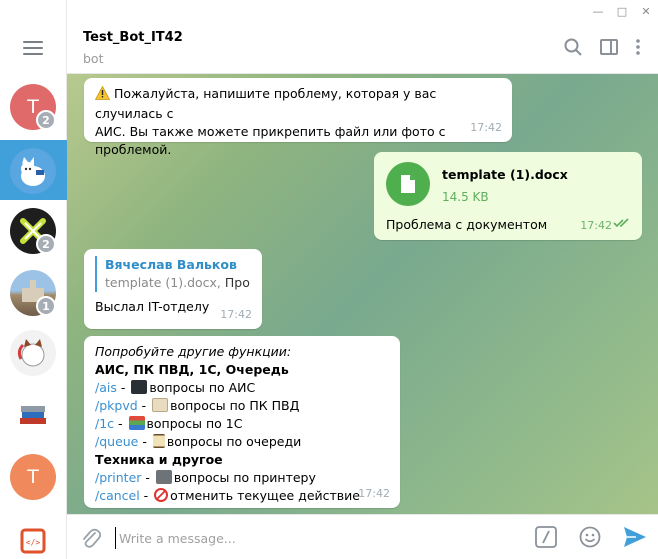 The image size is (658, 559). What do you see at coordinates (192, 369) in the screenshot?
I see `section-heading: АИС, ПК ПВД, 1С, Очередь` at bounding box center [192, 369].